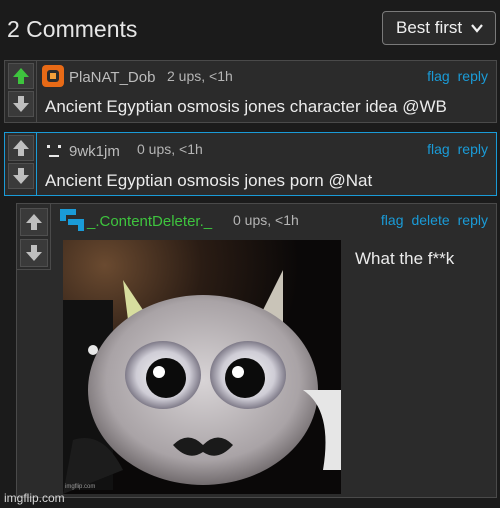 This screenshot has width=500, height=508. I want to click on comment-meta: 2 ups, <1h, so click(200, 76).